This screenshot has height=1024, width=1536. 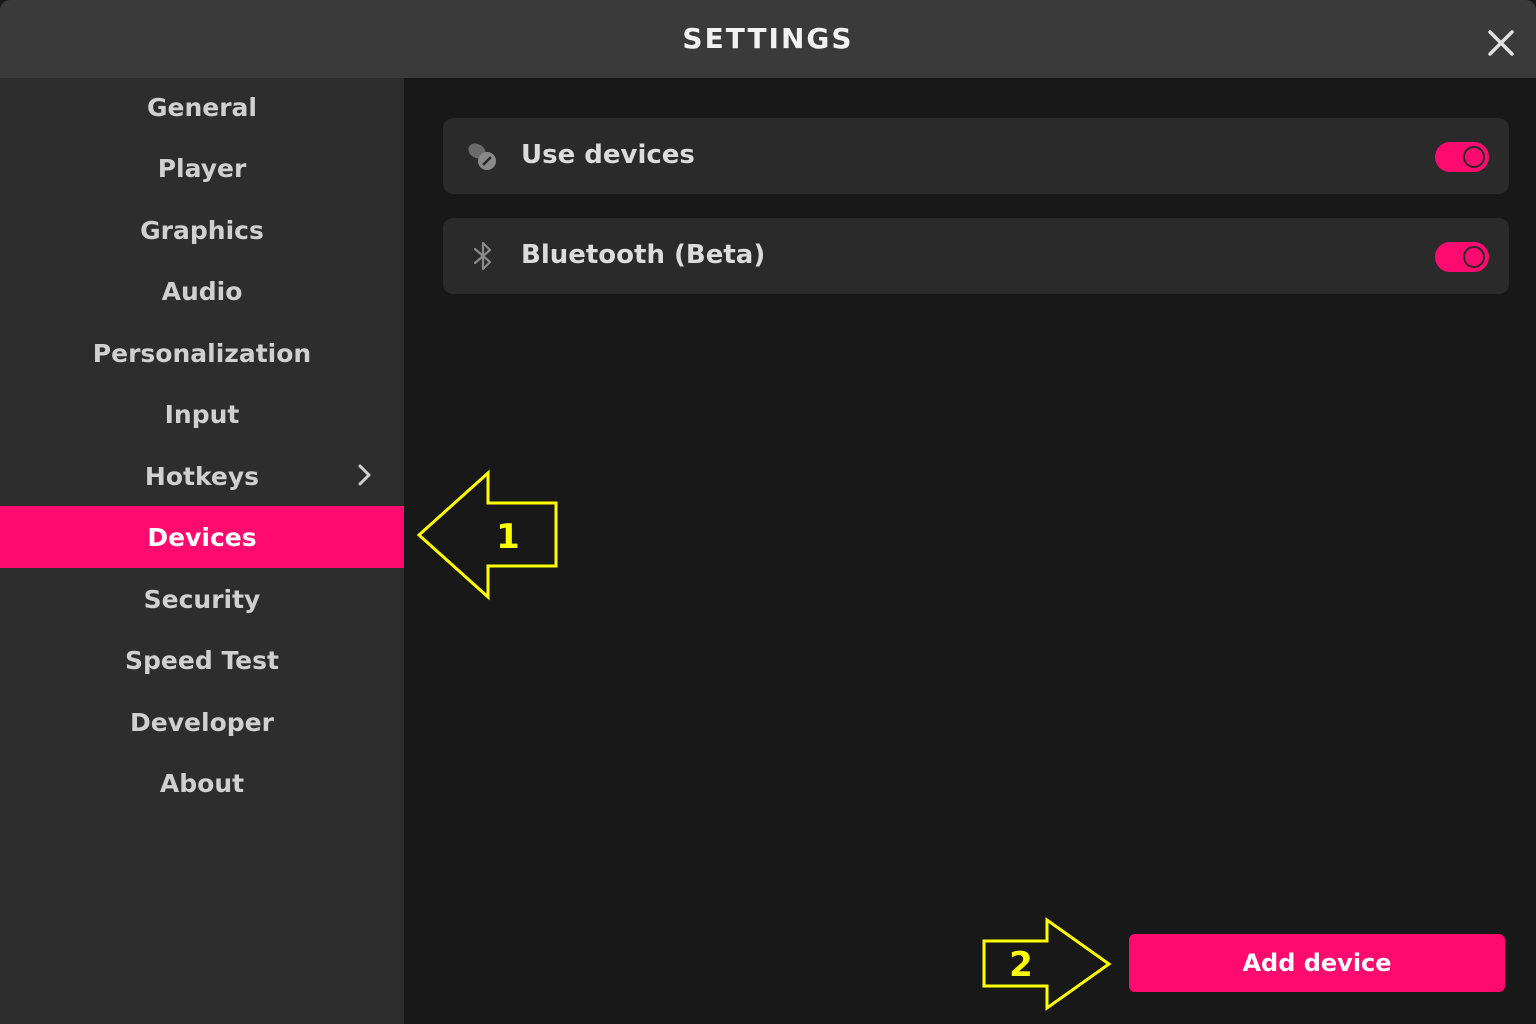 I want to click on add-device-button: Add device, so click(x=1317, y=963).